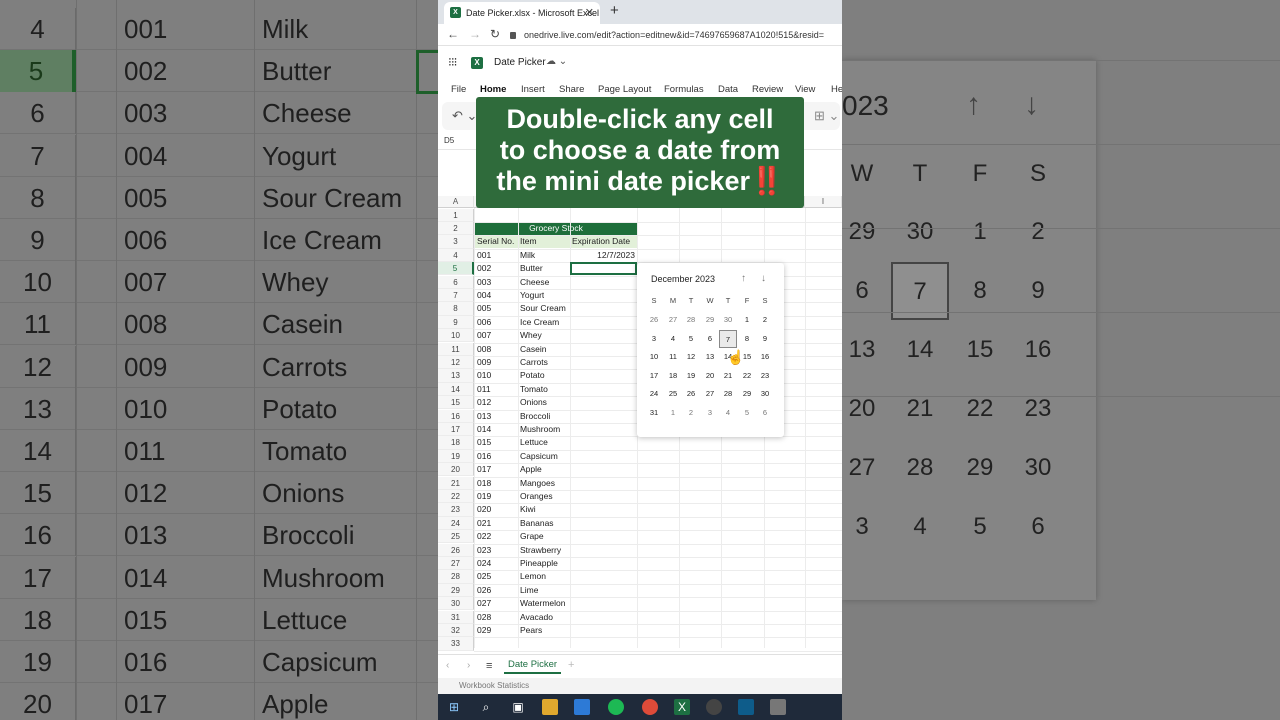  Describe the element at coordinates (484, 576) in the screenshot. I see `serial-cell: 025` at that location.